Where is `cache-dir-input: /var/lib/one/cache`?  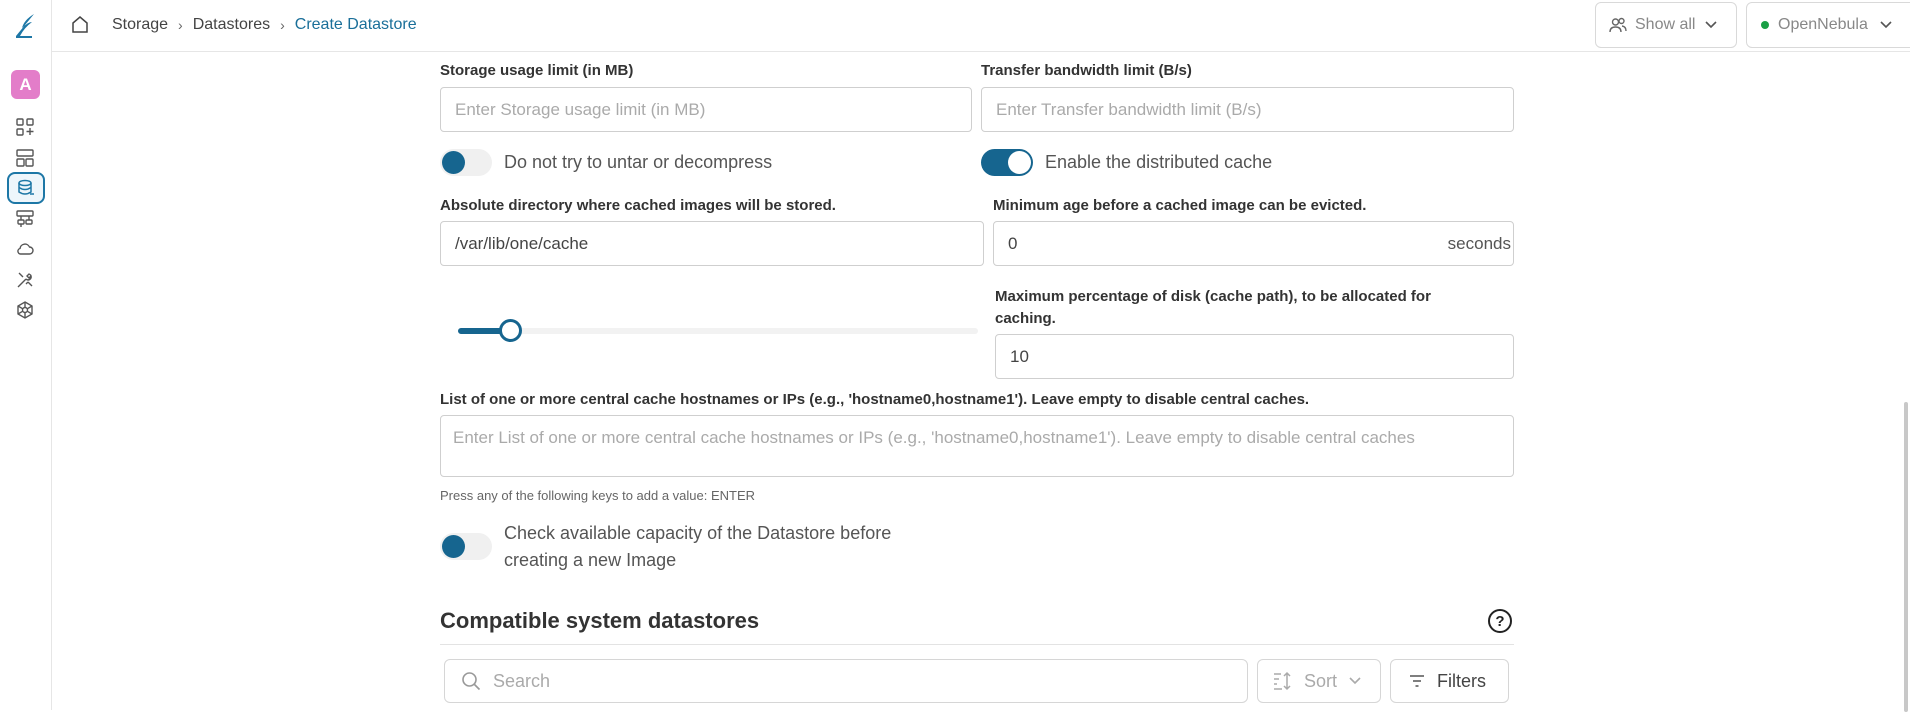
cache-dir-input: /var/lib/one/cache is located at coordinates (712, 243).